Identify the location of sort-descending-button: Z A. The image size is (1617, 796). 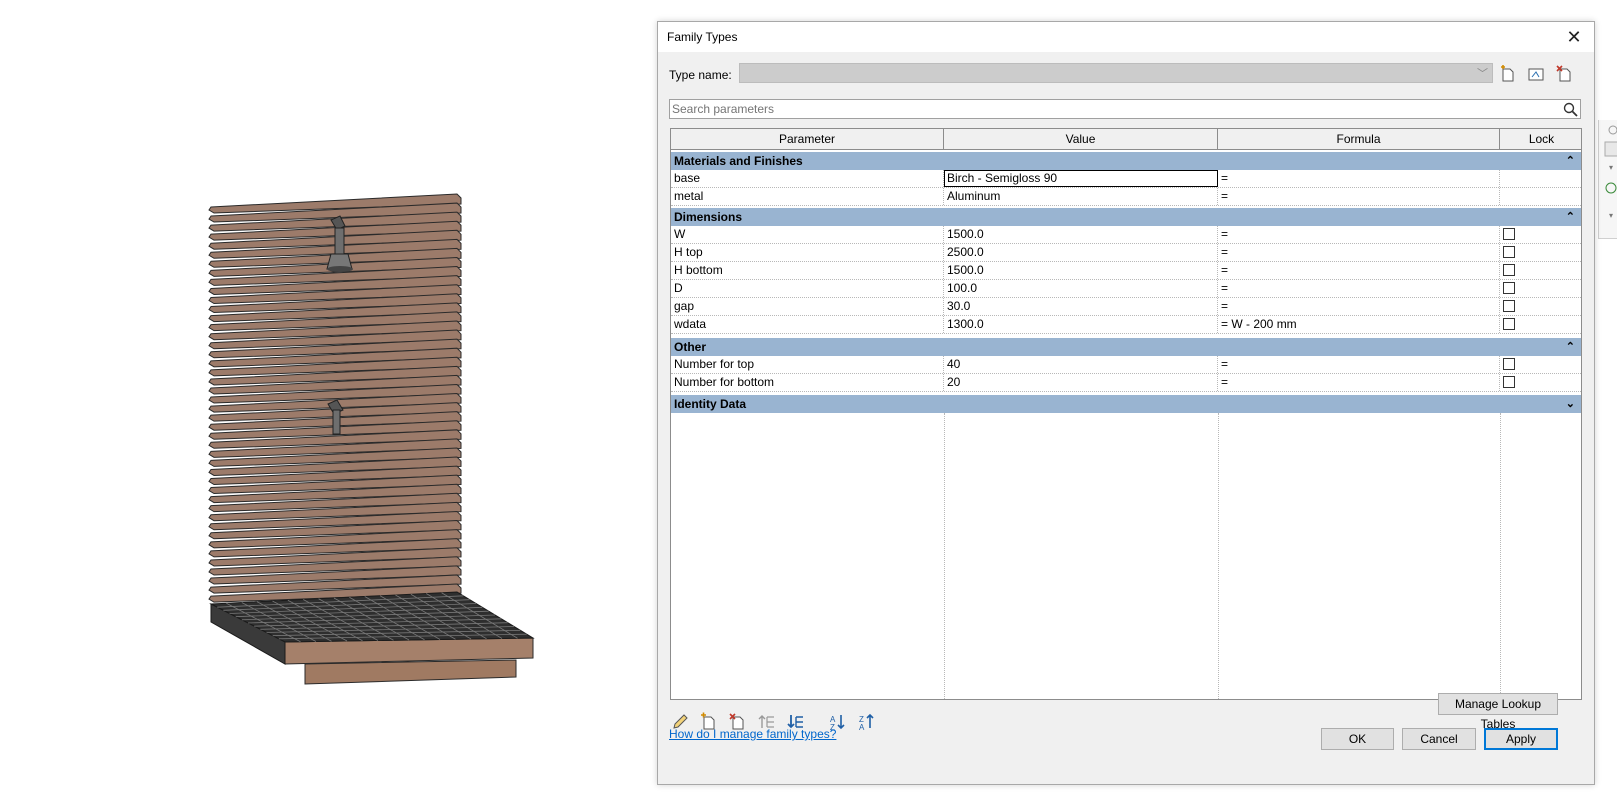
(867, 722).